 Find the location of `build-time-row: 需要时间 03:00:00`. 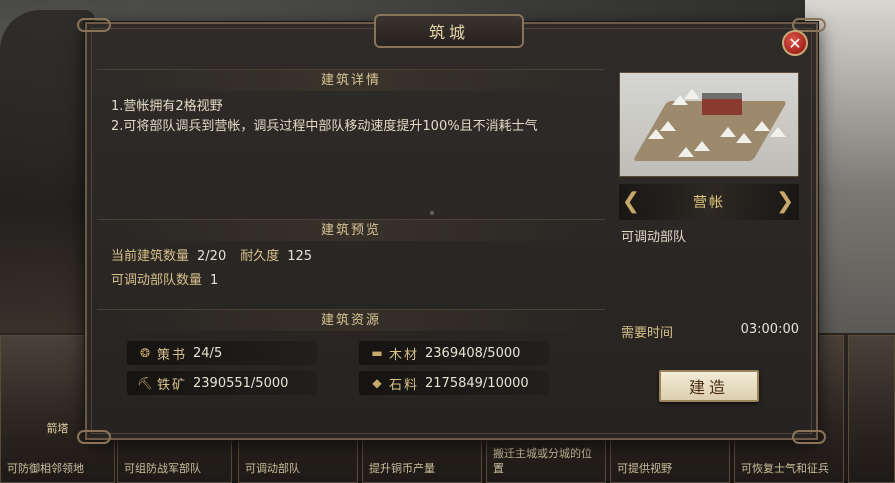

build-time-row: 需要时间 03:00:00 is located at coordinates (710, 331).